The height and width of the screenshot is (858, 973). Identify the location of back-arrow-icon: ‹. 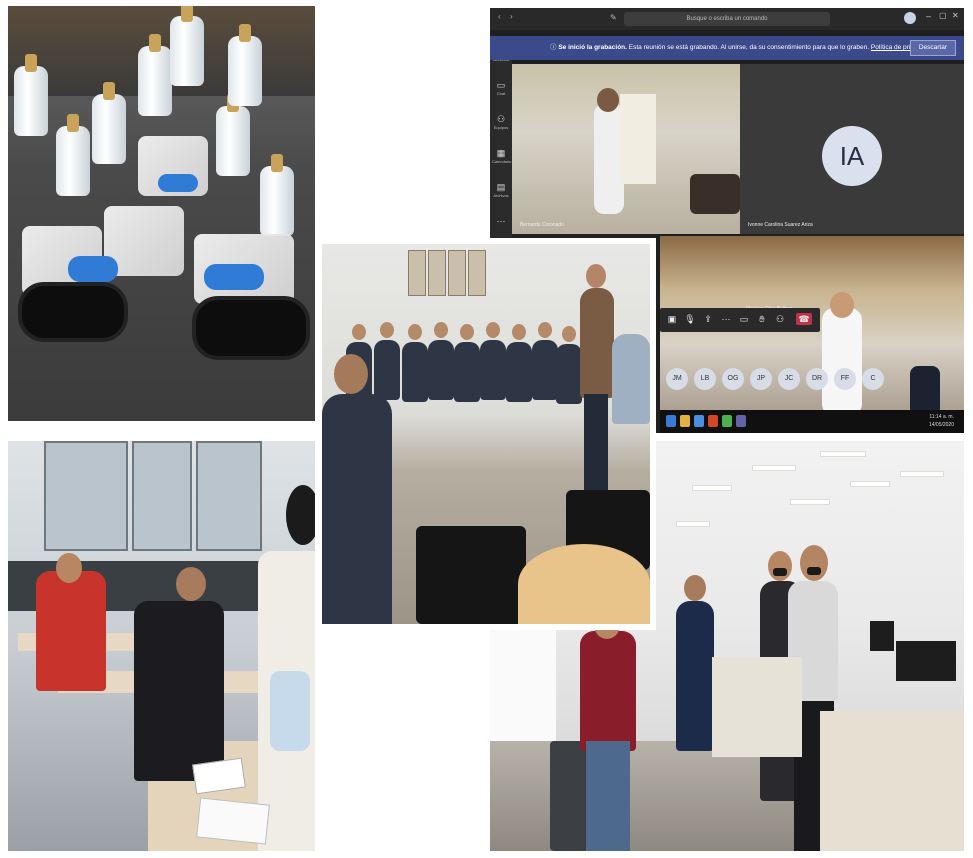
(499, 16).